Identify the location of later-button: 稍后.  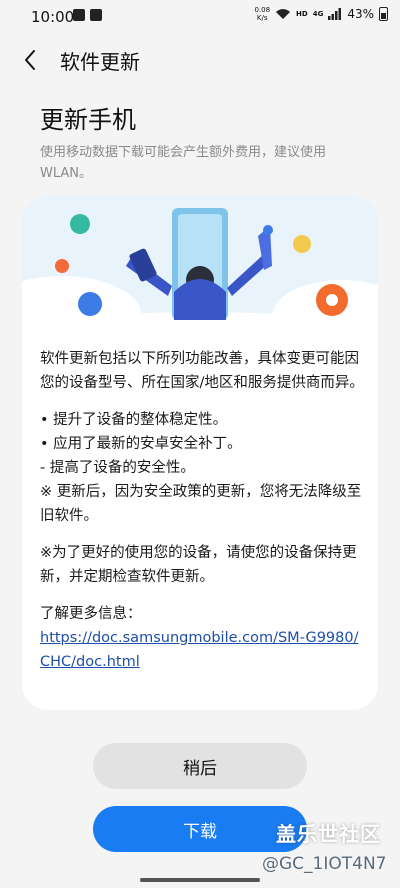
(200, 766).